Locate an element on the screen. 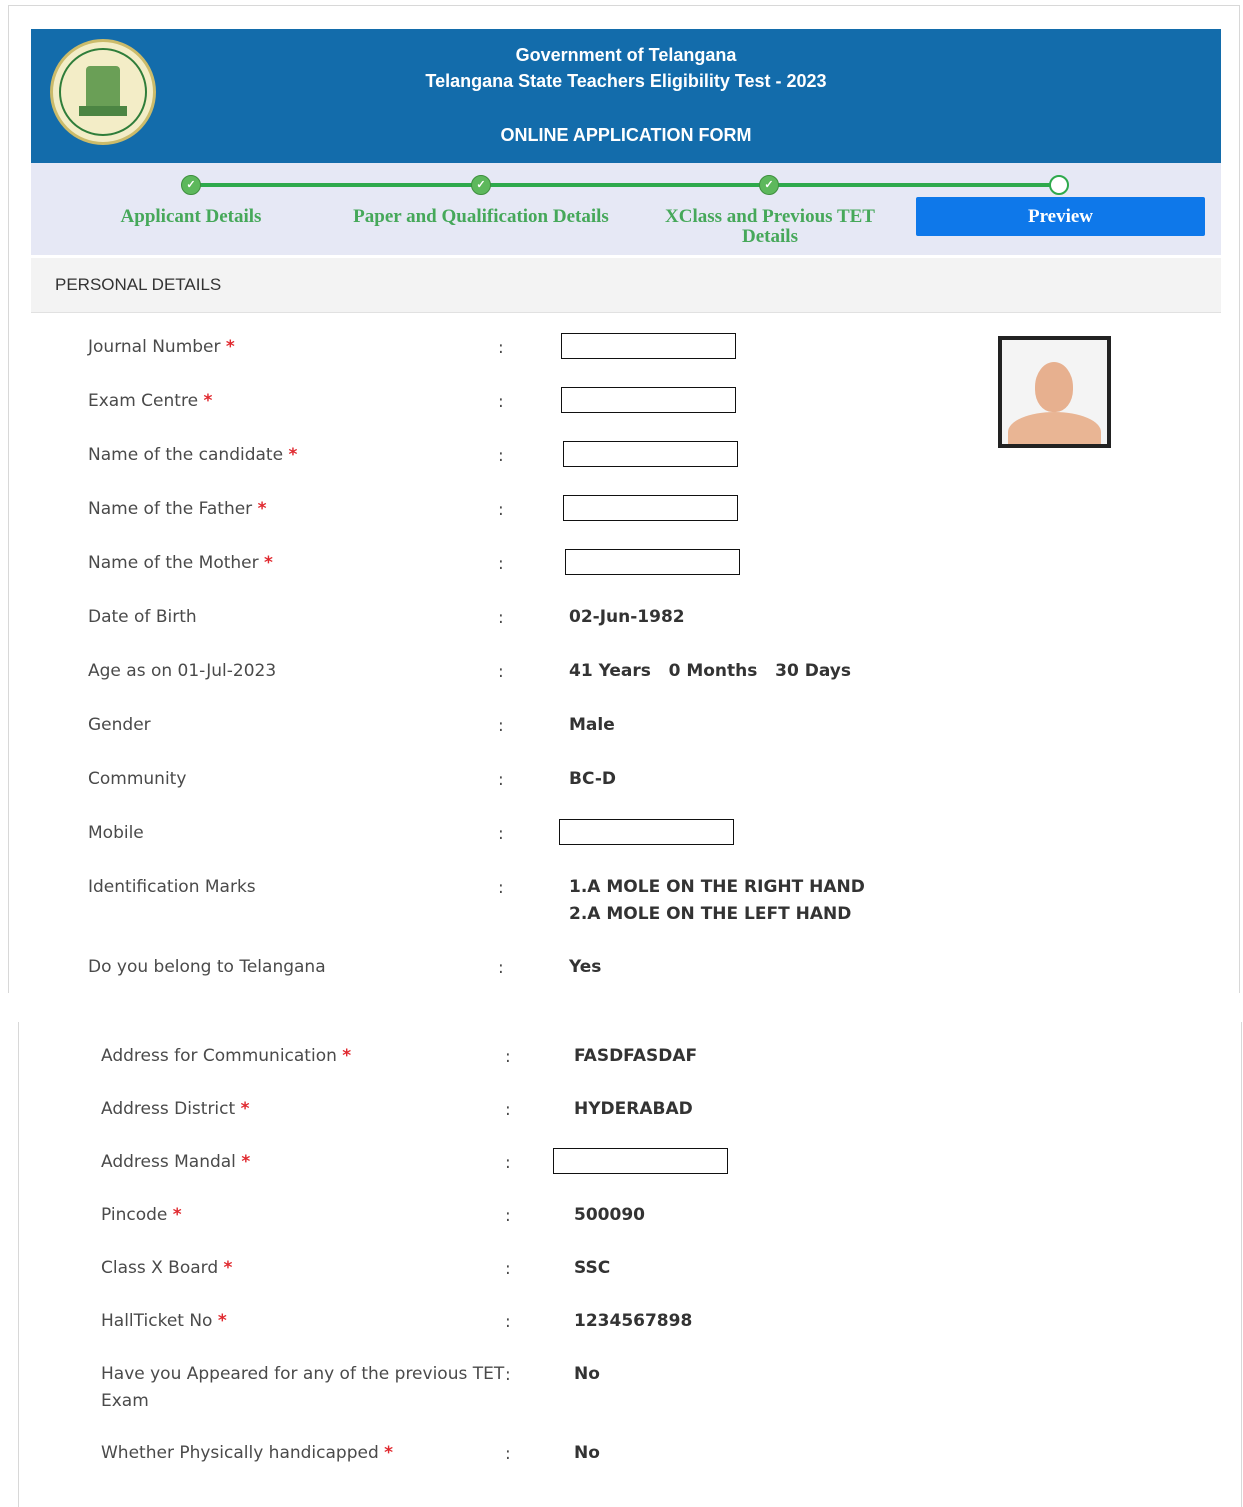  field-value-text: BC-D is located at coordinates (592, 779).